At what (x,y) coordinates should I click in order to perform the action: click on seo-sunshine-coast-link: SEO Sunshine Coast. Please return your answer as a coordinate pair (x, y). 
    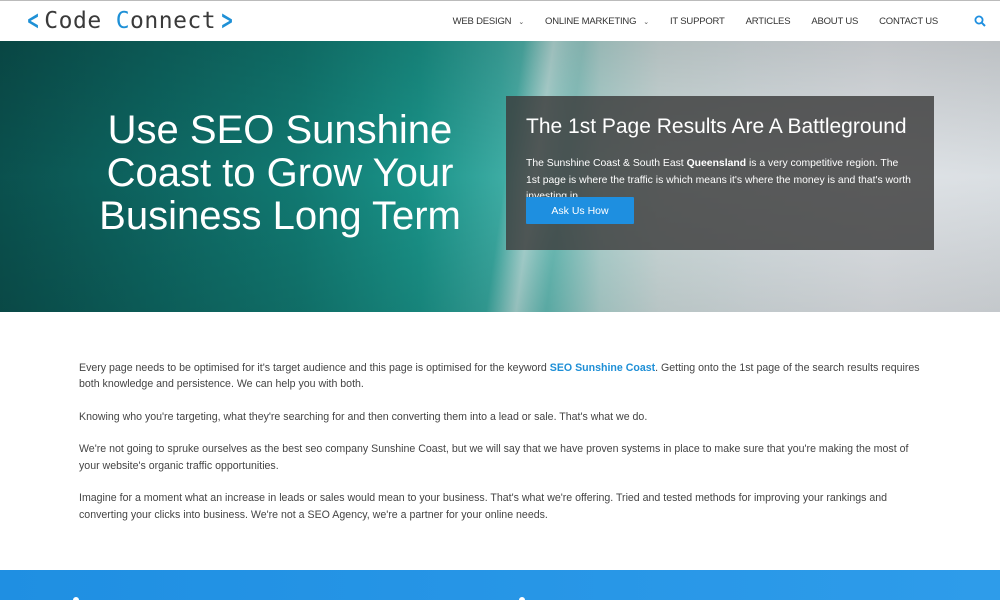
    Looking at the image, I should click on (602, 368).